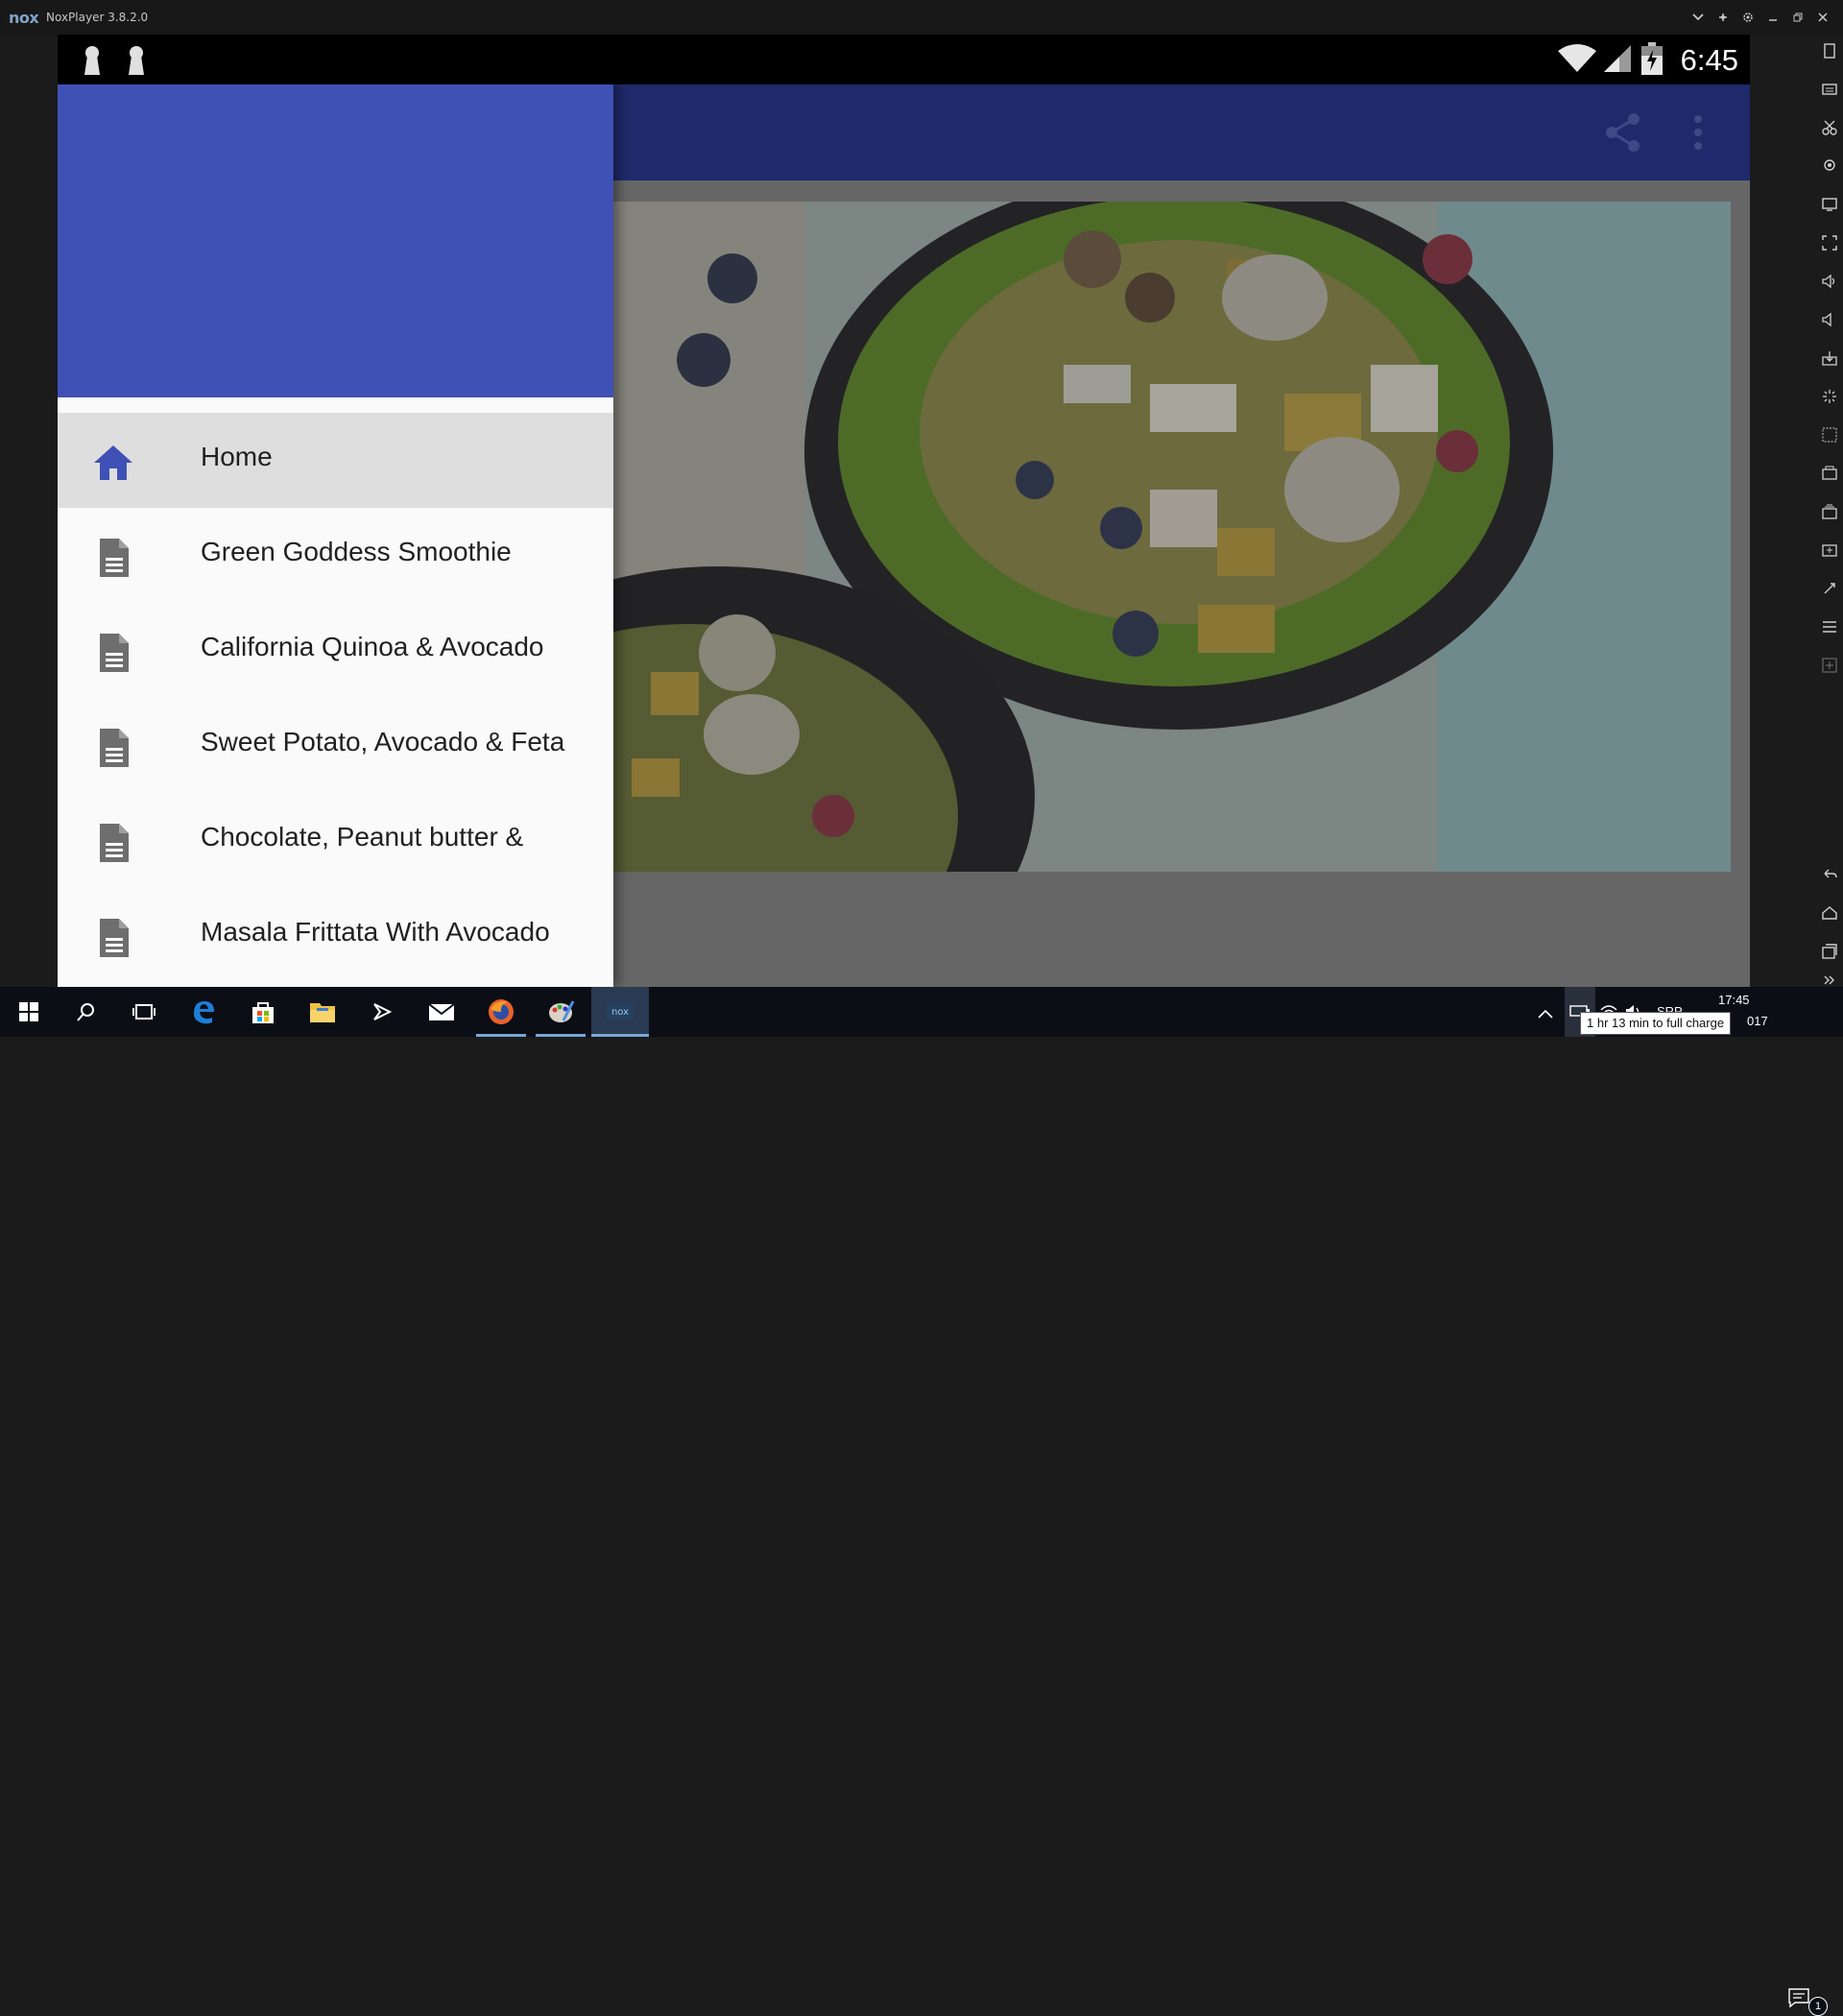 This screenshot has width=1843, height=2016. Describe the element at coordinates (1772, 17) in the screenshot. I see `minimize-icon` at that location.